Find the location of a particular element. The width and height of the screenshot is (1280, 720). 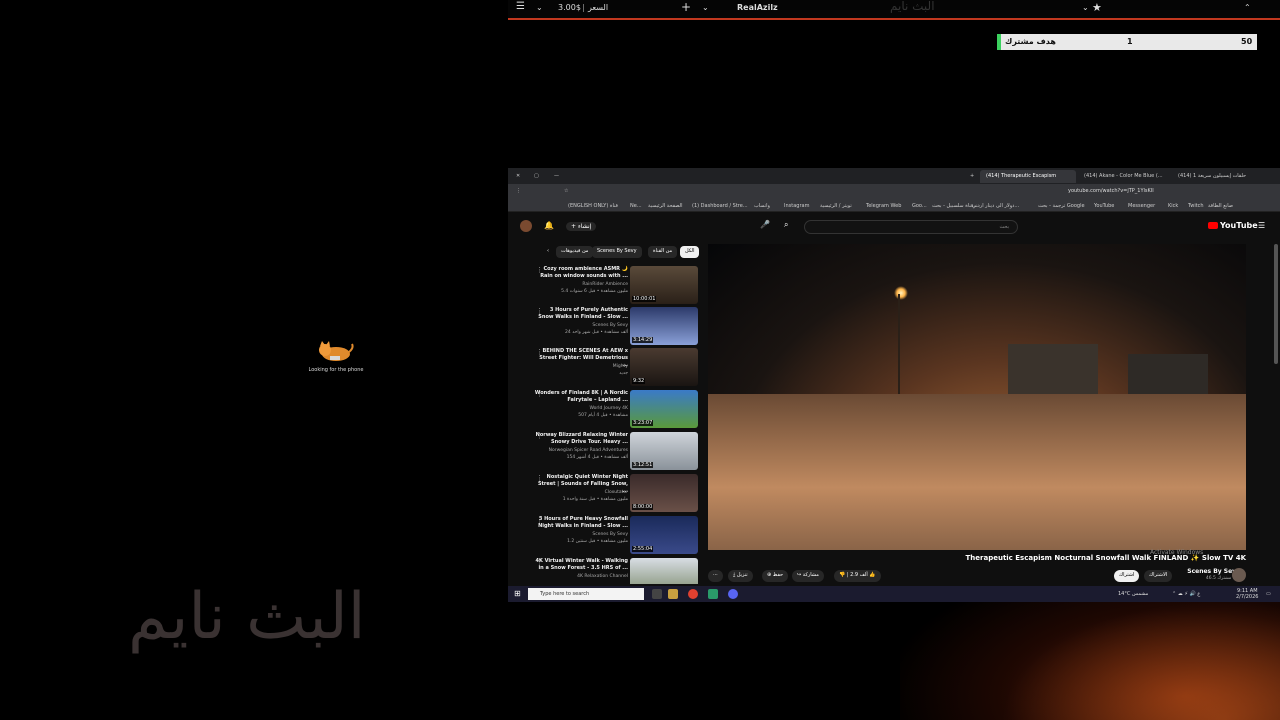

share-button: ↪ مشاركة is located at coordinates (808, 576).